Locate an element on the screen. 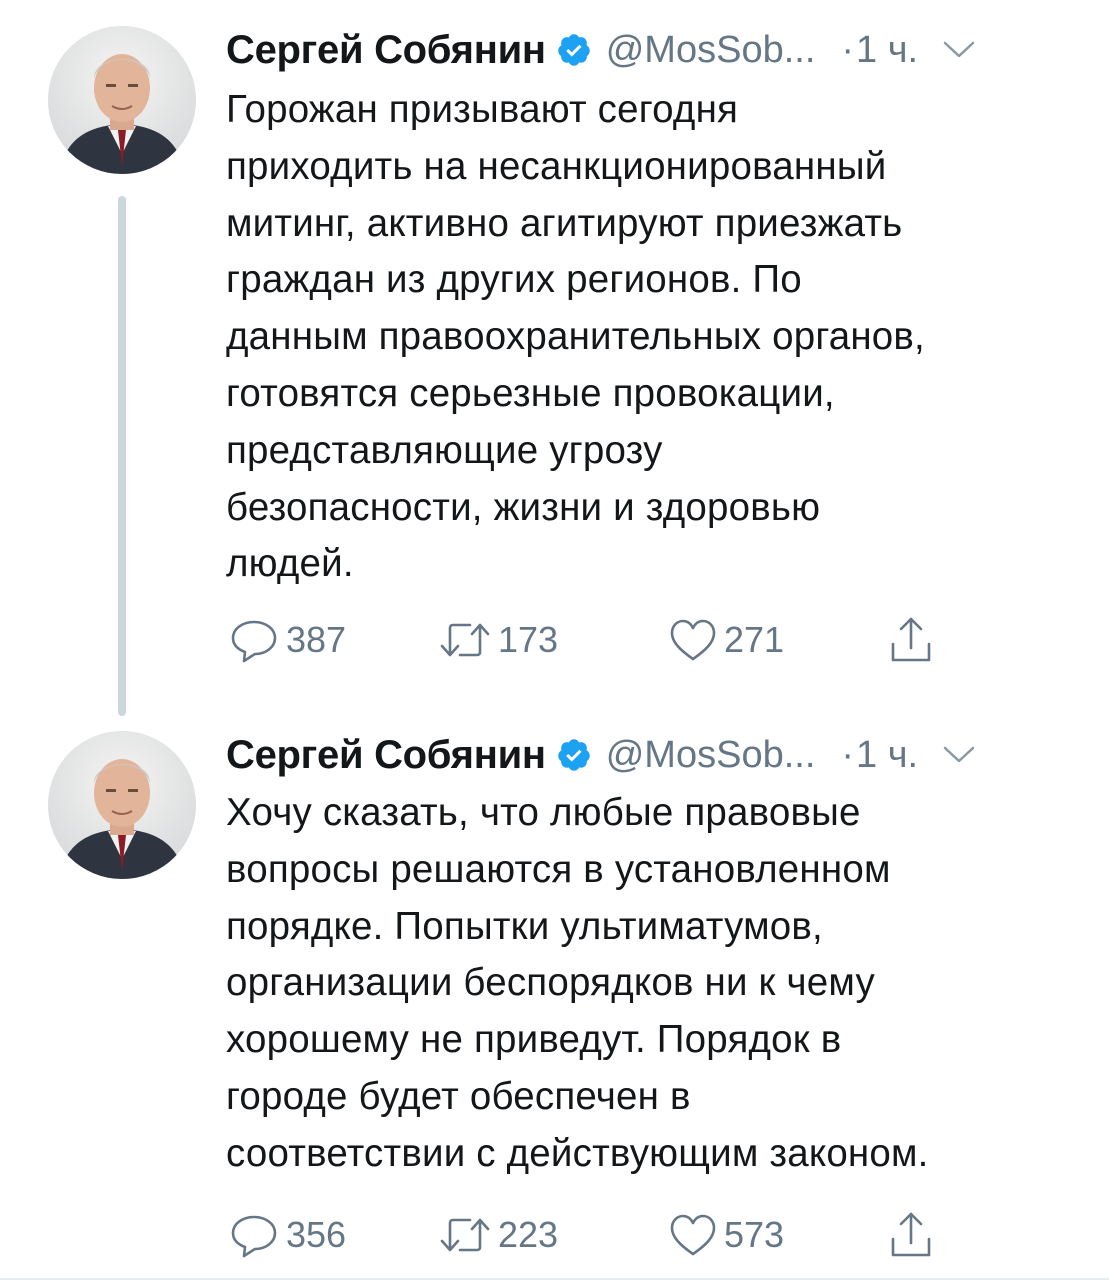  reply-button: 356 is located at coordinates (287, 1235).